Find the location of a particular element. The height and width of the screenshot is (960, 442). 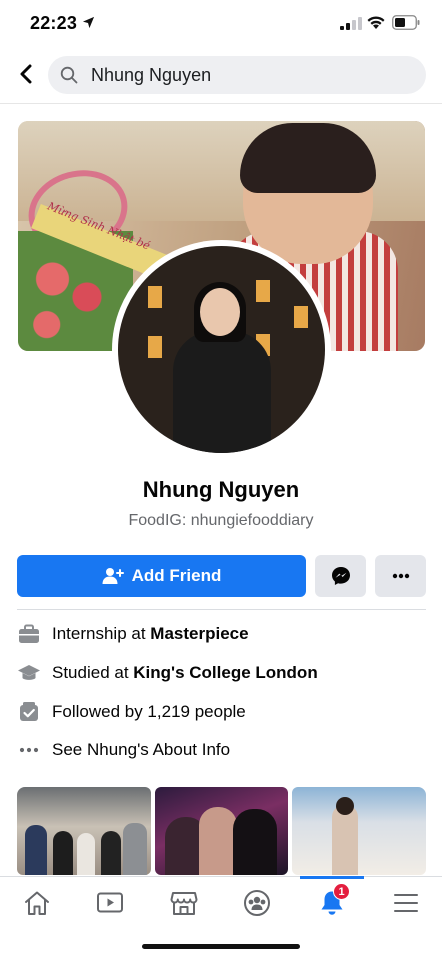

wifi-icon is located at coordinates (376, 22).